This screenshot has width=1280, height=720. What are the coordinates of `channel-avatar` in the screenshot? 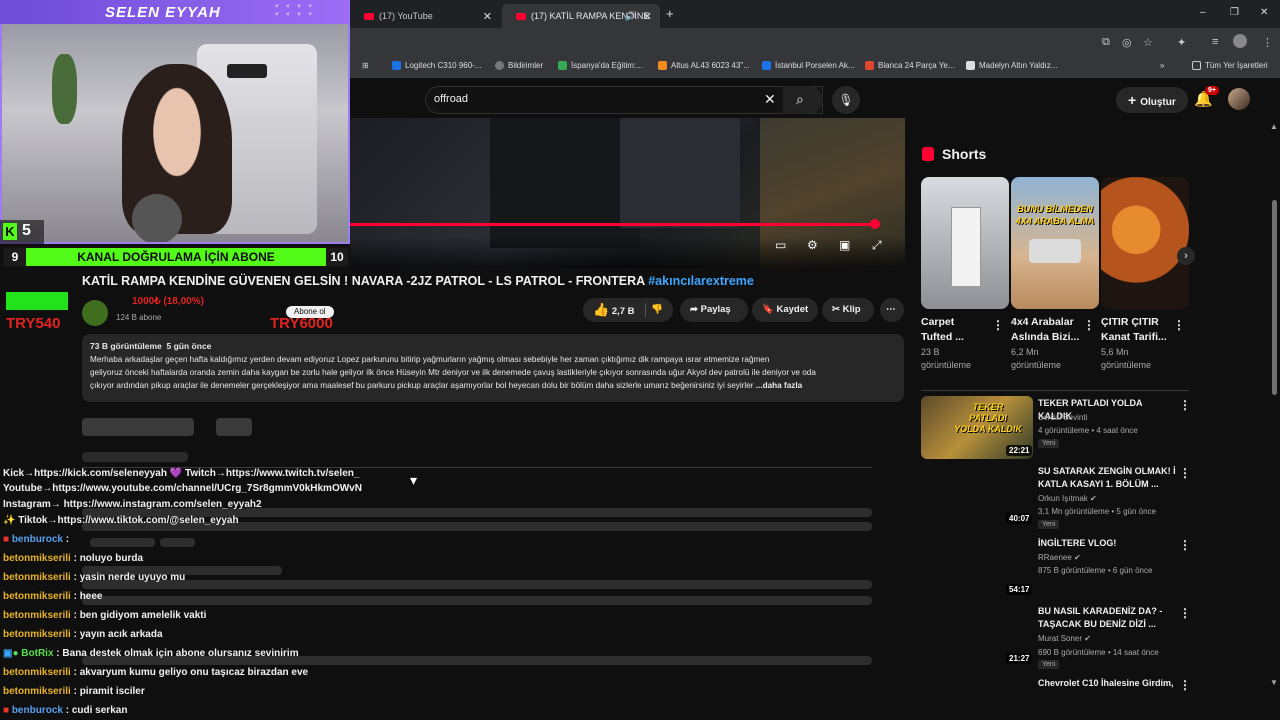 It's located at (95, 313).